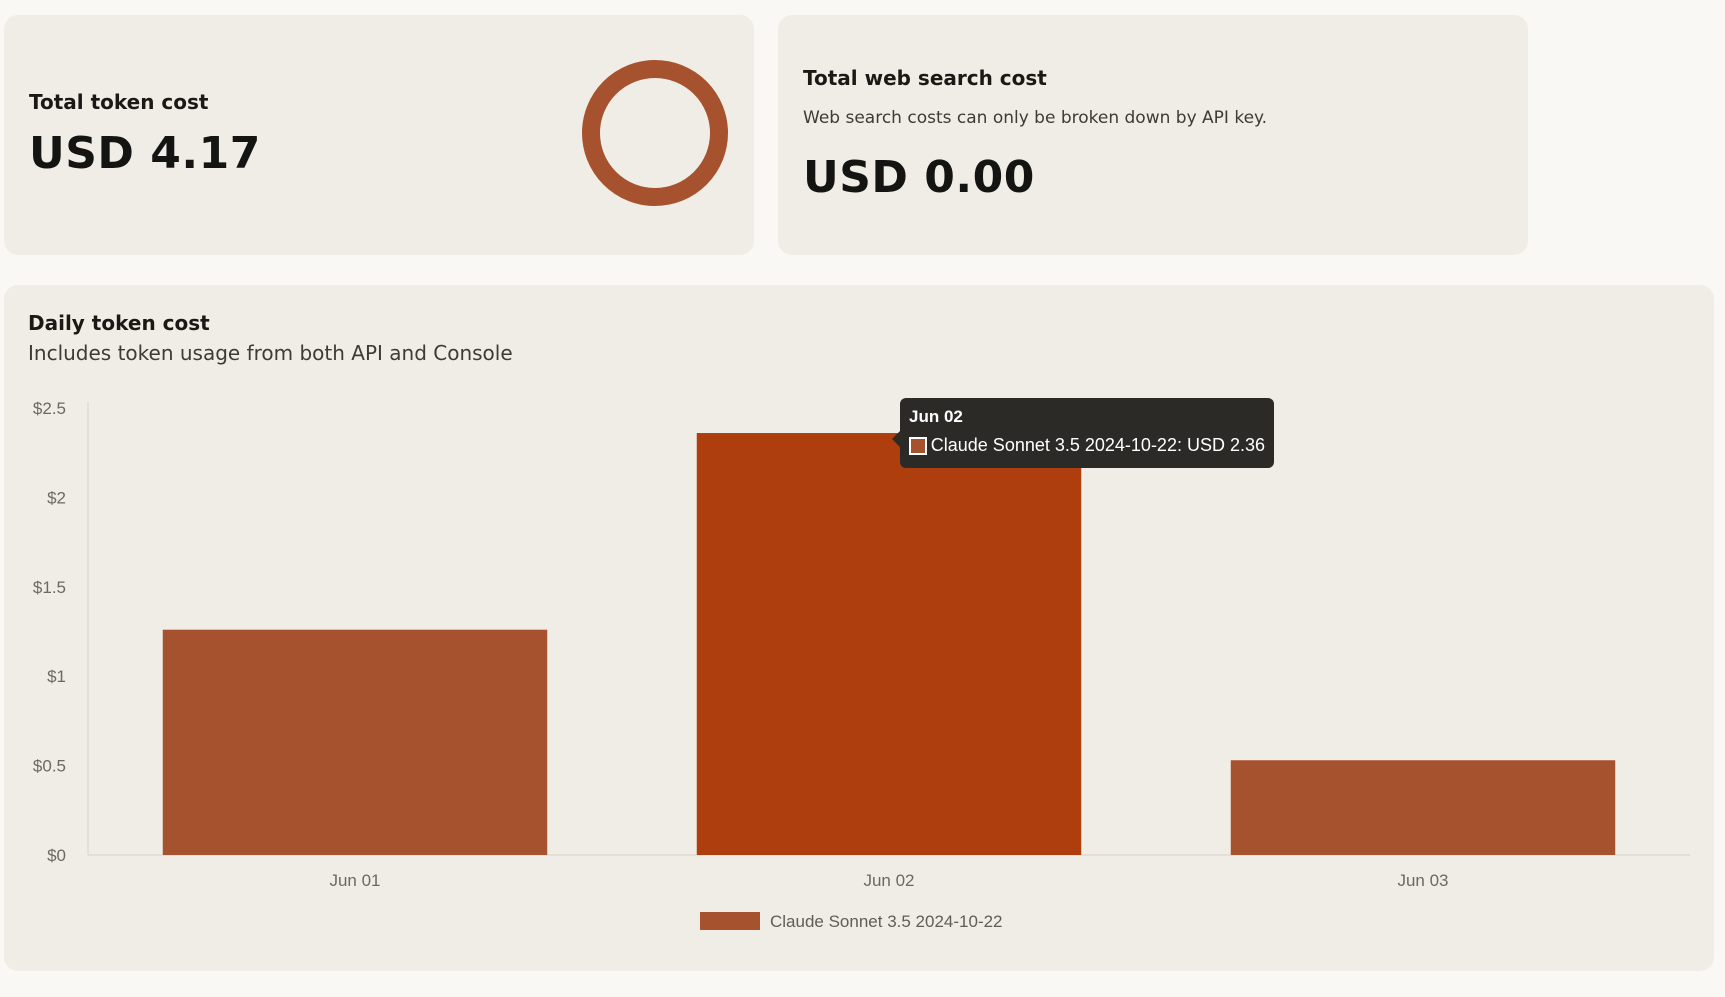 This screenshot has height=997, width=1725. What do you see at coordinates (49, 587) in the screenshot?
I see `y-tick-label: $1.5` at bounding box center [49, 587].